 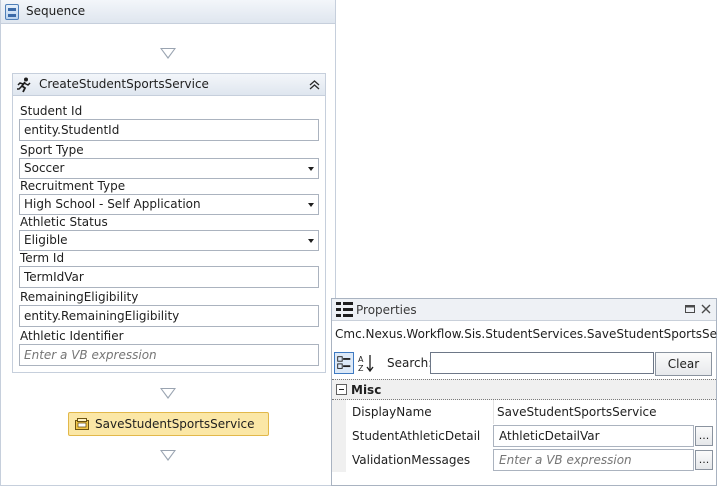 I want to click on activity-header: CreateStudentSportsService, so click(x=169, y=85).